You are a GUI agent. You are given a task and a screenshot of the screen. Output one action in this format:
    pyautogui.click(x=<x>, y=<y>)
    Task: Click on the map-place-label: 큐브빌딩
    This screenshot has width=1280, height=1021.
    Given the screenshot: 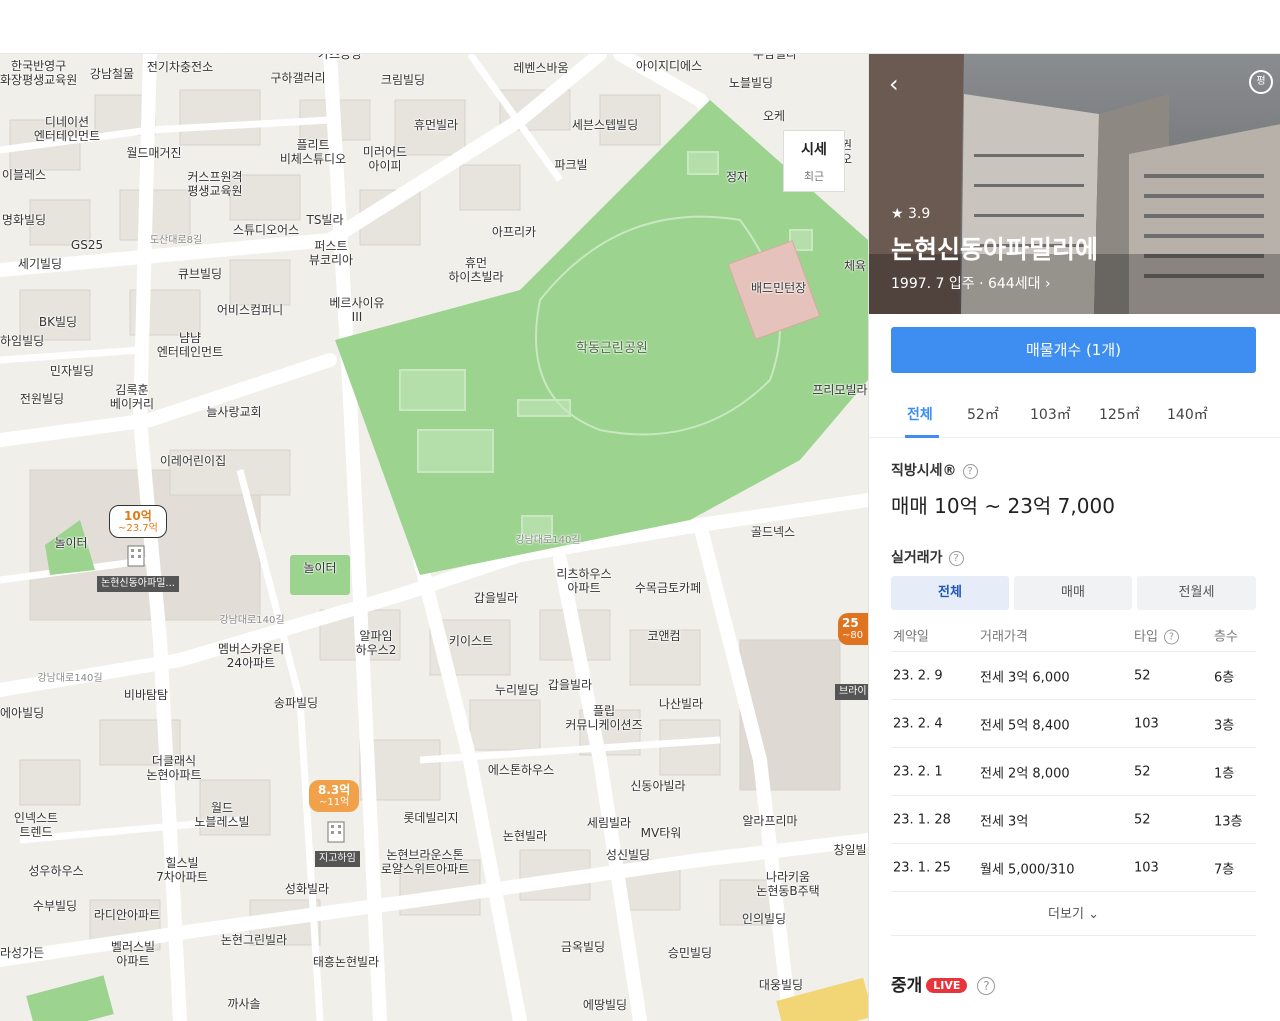 What is the action you would take?
    pyautogui.click(x=200, y=274)
    